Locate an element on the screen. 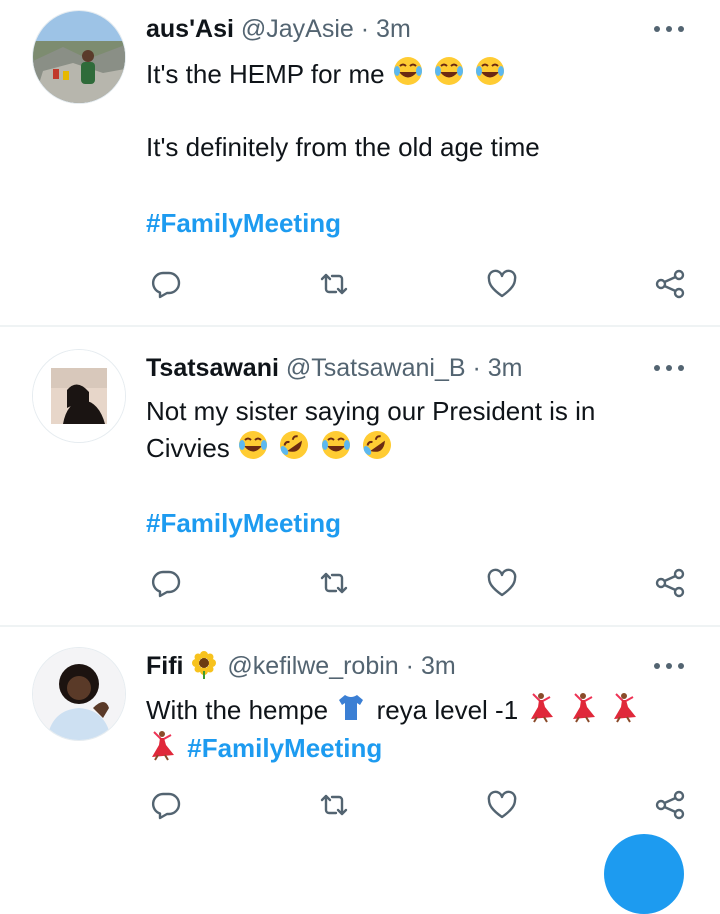  user-handle: @Tsatsawani_B is located at coordinates (376, 368).